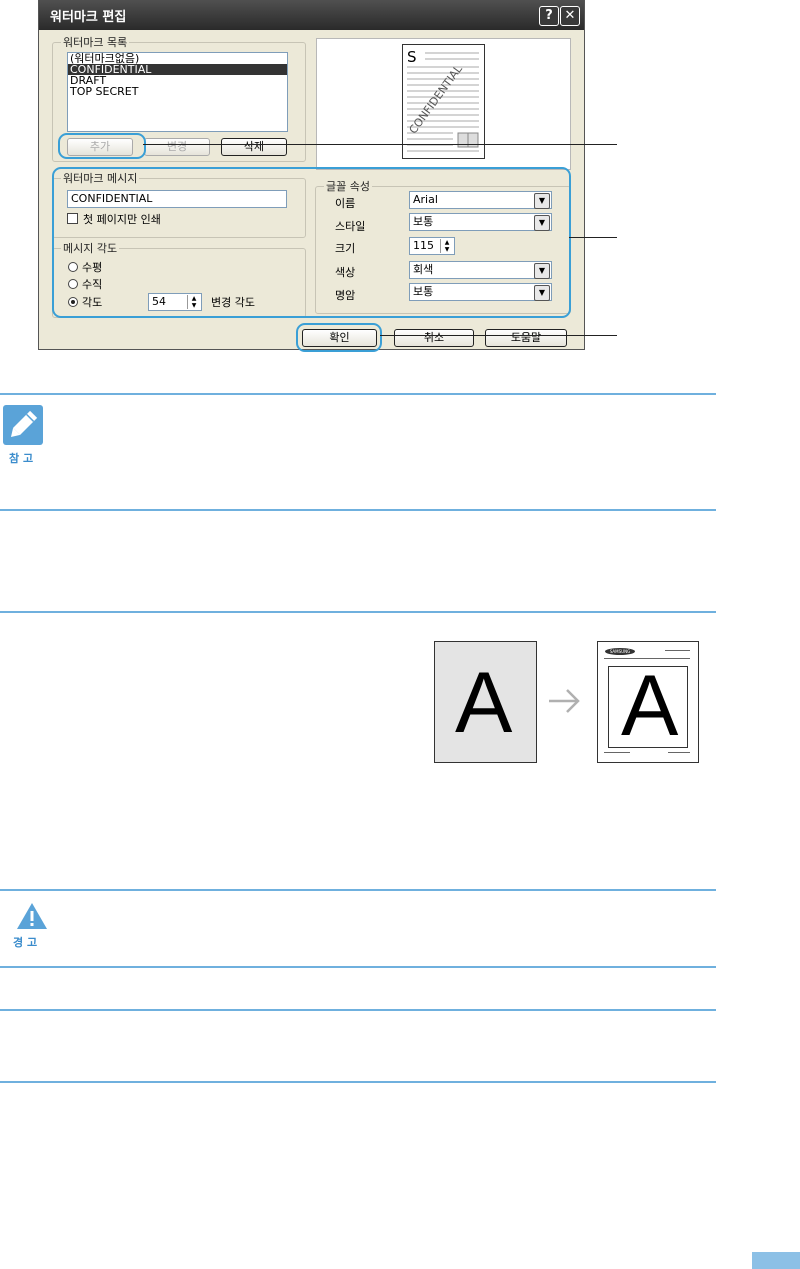 The width and height of the screenshot is (800, 1269). Describe the element at coordinates (434, 338) in the screenshot. I see `cancel-button: 취소` at that location.